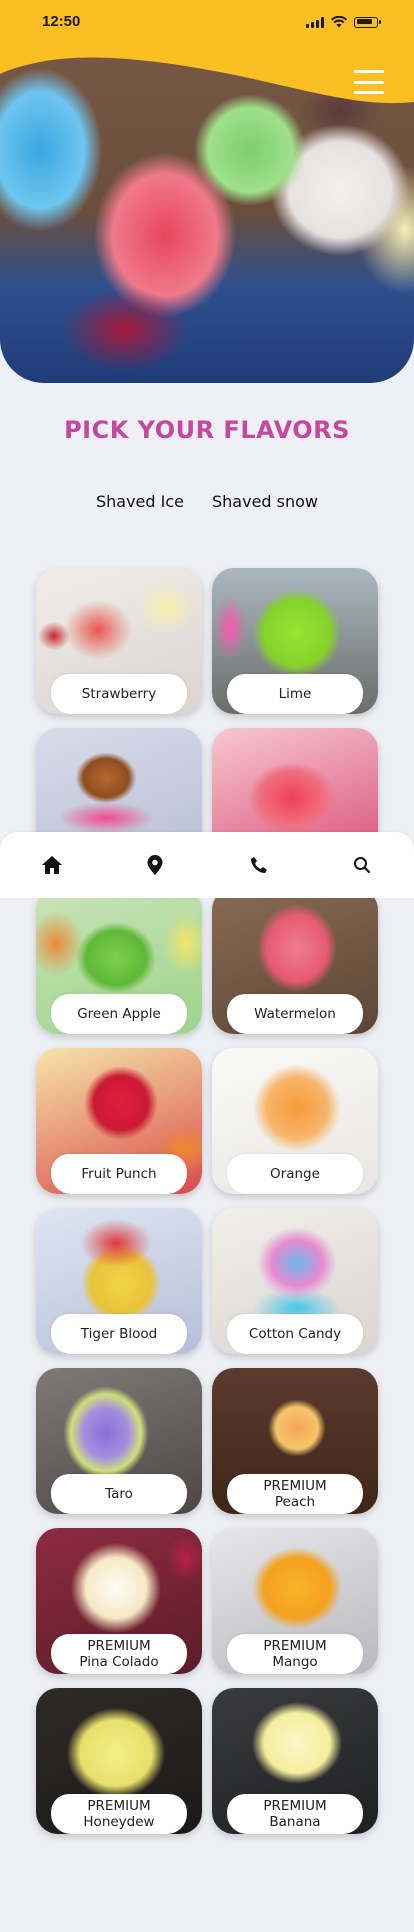 The width and height of the screenshot is (414, 1932). What do you see at coordinates (369, 82) in the screenshot?
I see `hamburger-menu-icon` at bounding box center [369, 82].